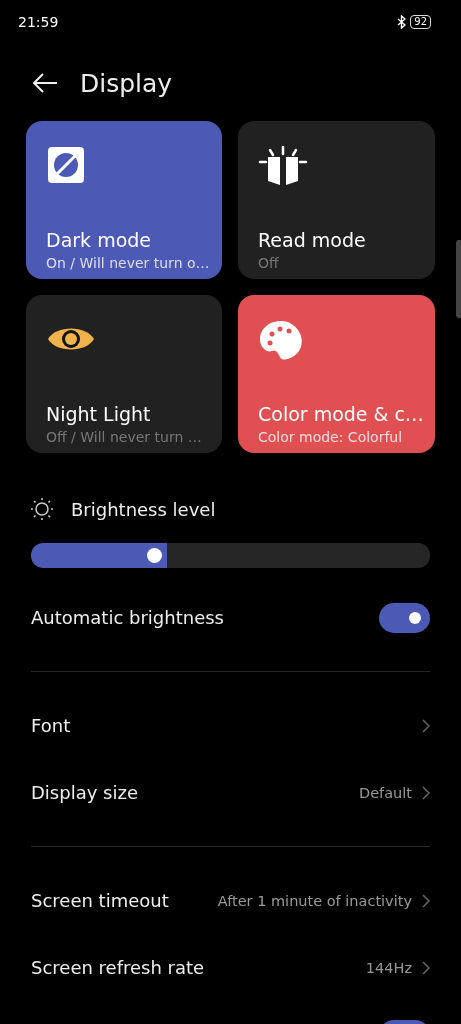 The width and height of the screenshot is (461, 1024). I want to click on brightness-slider, so click(230, 555).